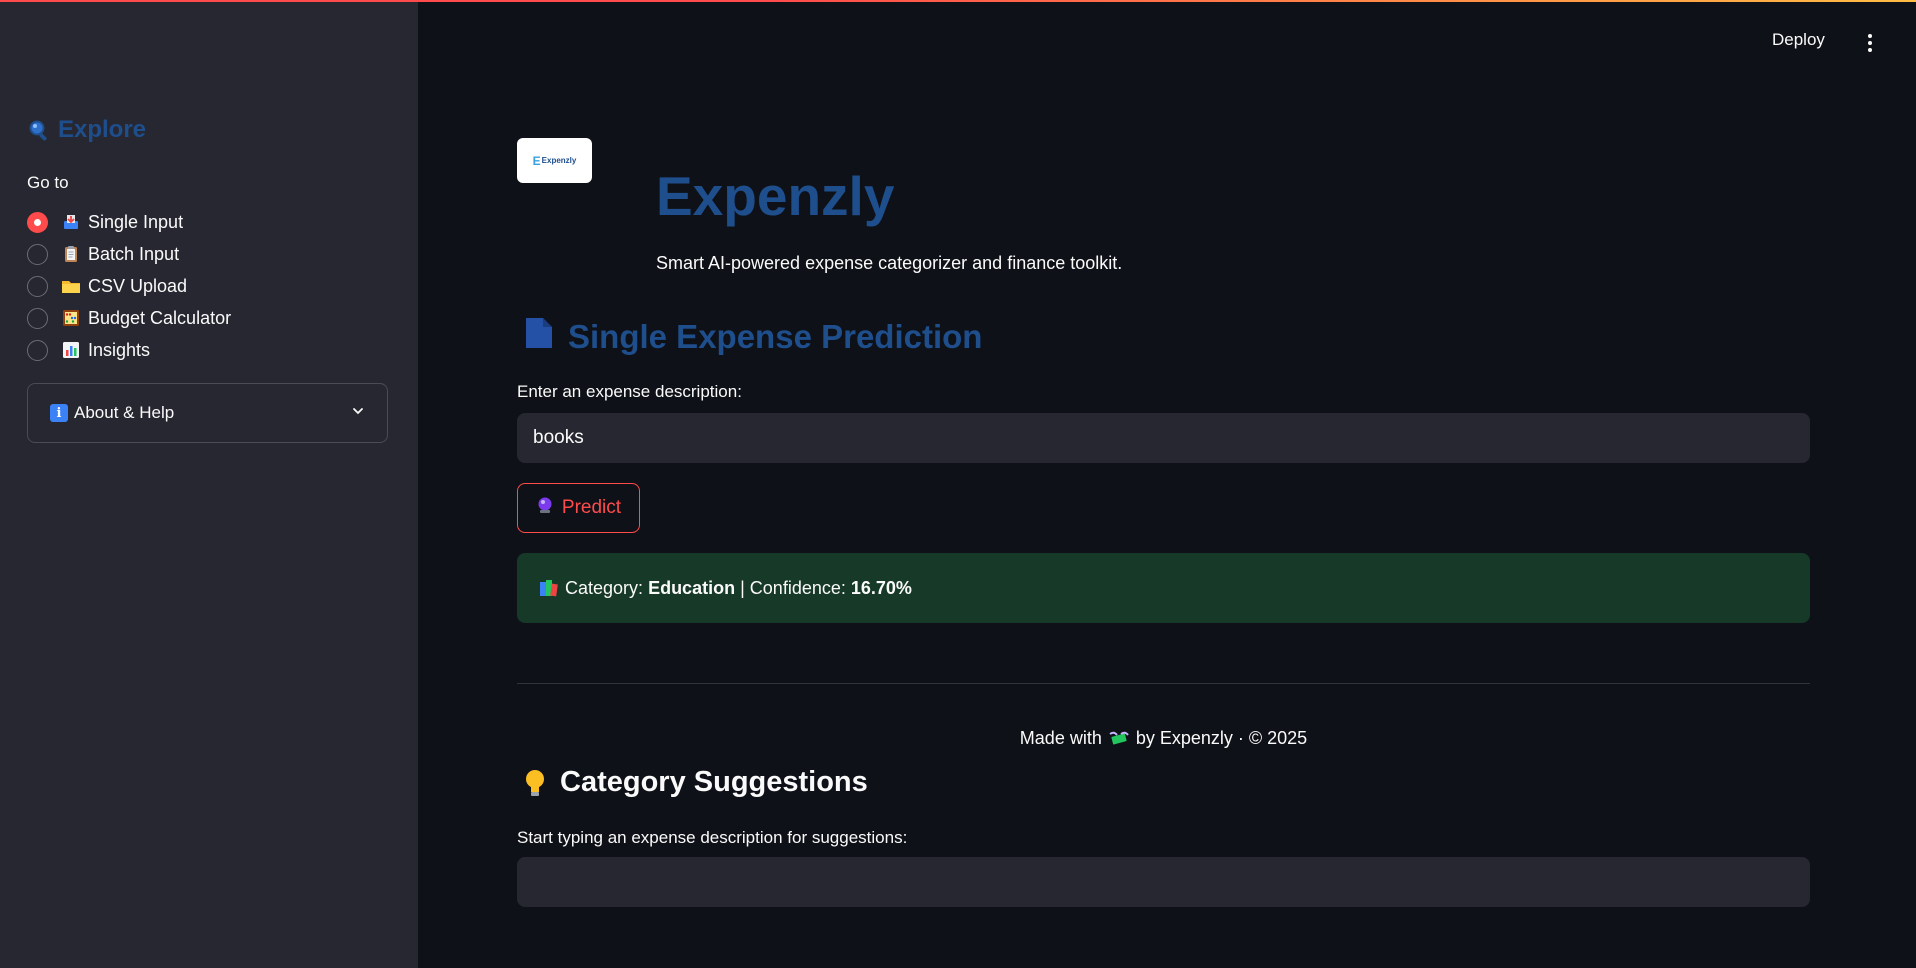  Describe the element at coordinates (1163, 588) in the screenshot. I see `prediction-result: Category: Education | Confidence: 16.70%` at that location.